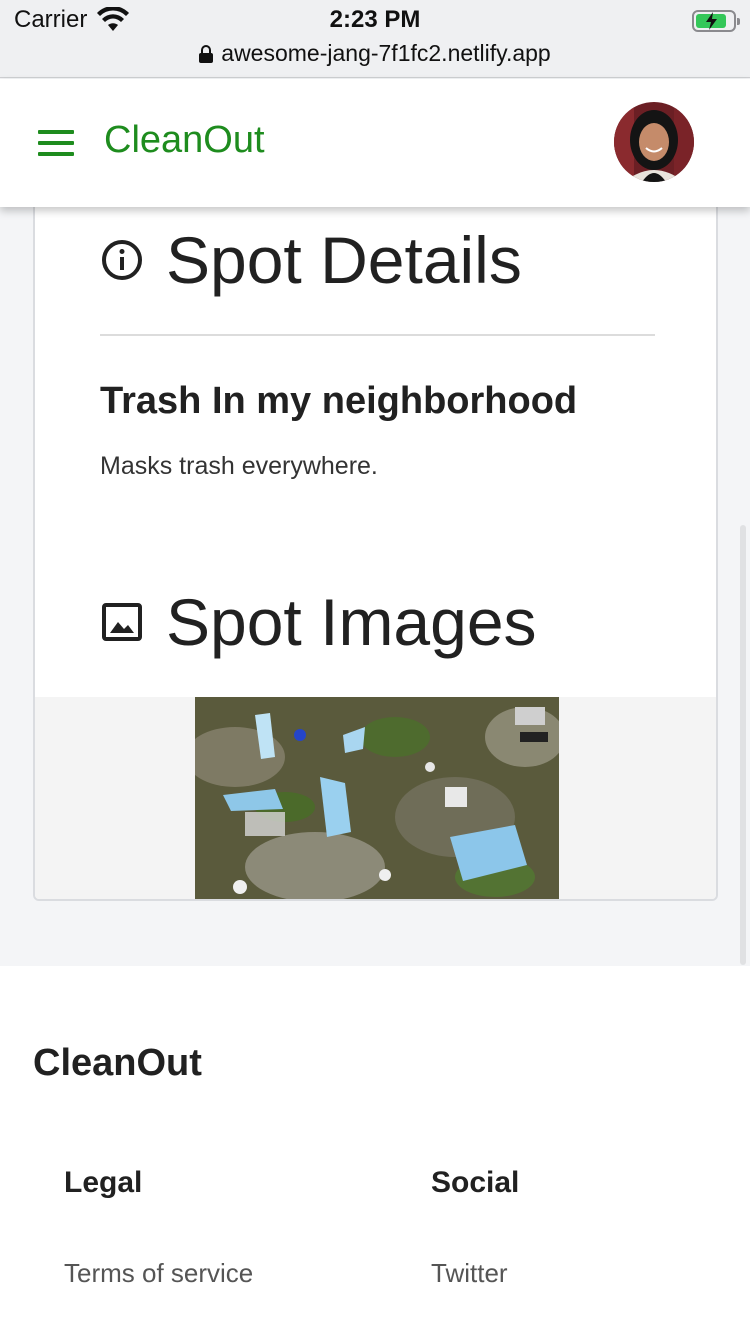 The height and width of the screenshot is (1334, 750). I want to click on app-bar: CleanOut, so click(375, 143).